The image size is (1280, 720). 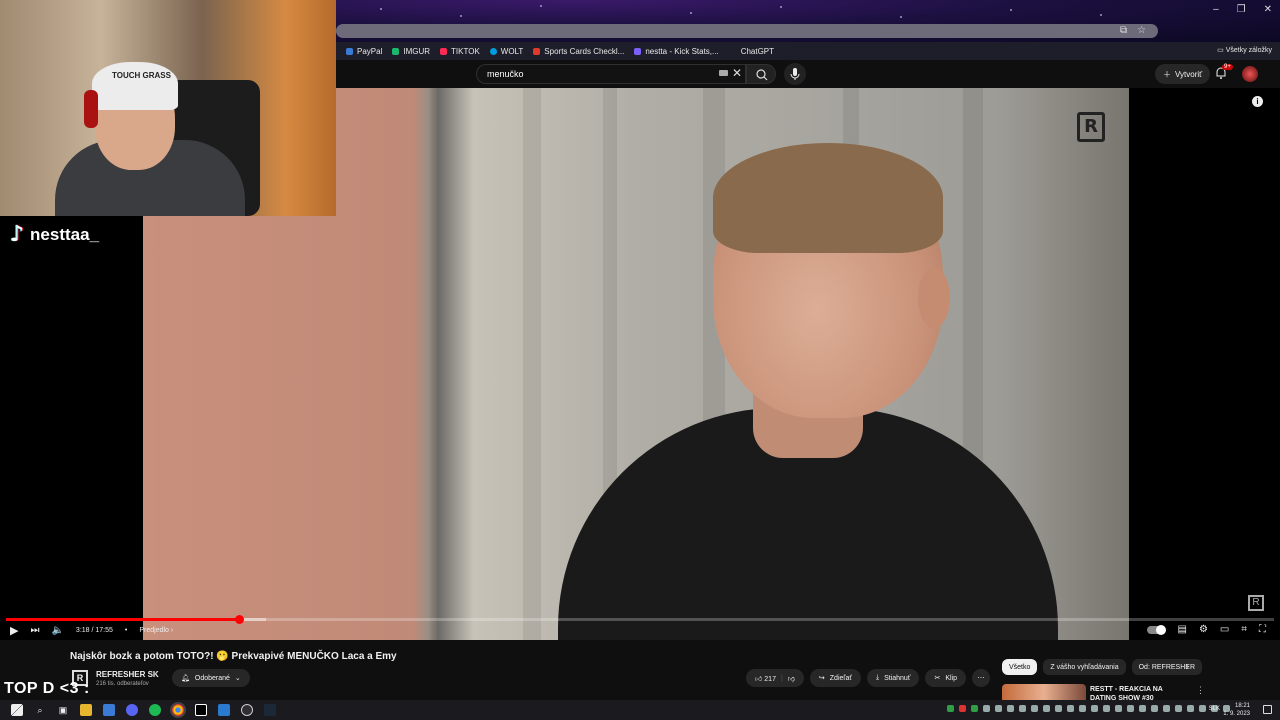 I want to click on spotify-icon, so click(x=155, y=710).